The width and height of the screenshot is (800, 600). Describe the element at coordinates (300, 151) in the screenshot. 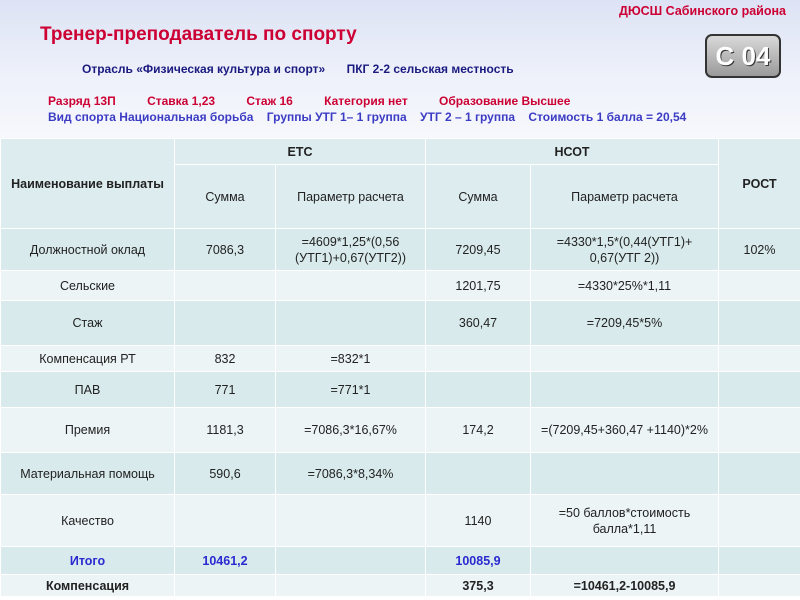

I see `header-ets: ЕТС` at that location.